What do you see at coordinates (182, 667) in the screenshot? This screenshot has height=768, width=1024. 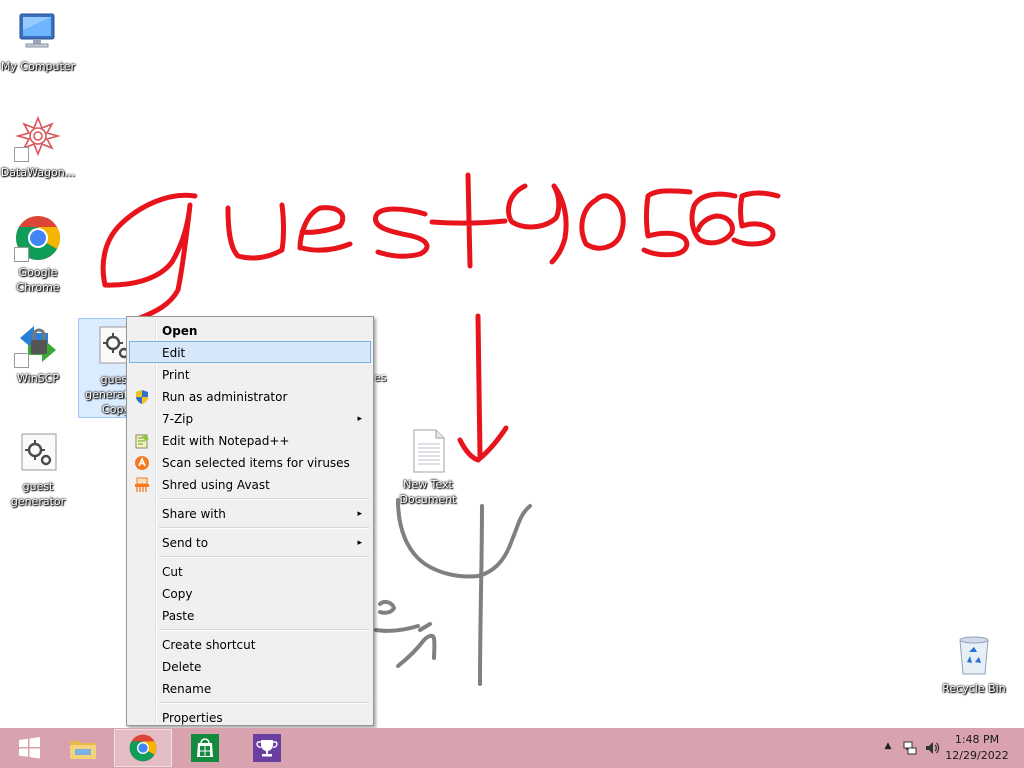 I see `menu-item-label: Delete` at bounding box center [182, 667].